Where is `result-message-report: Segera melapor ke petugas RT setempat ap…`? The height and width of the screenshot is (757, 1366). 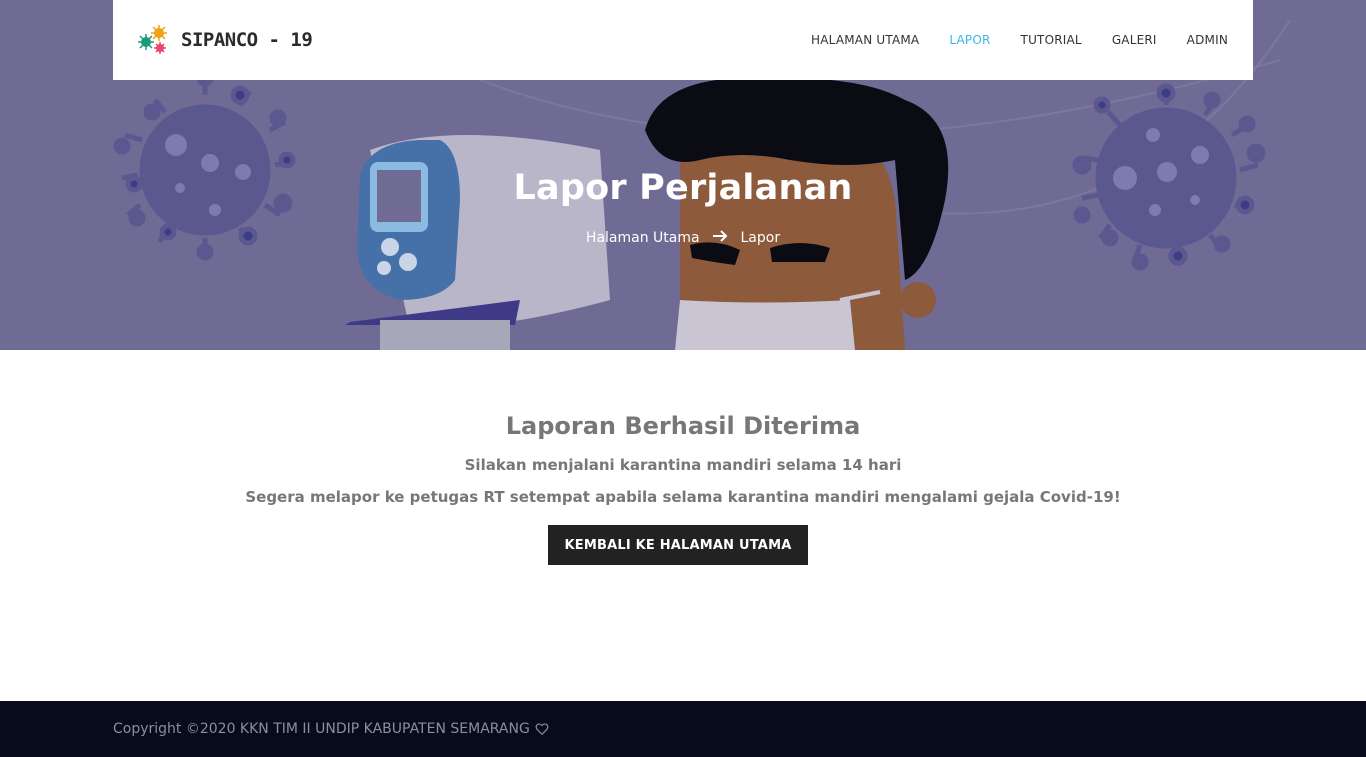
result-message-report: Segera melapor ke petugas RT setempat ap… is located at coordinates (683, 497).